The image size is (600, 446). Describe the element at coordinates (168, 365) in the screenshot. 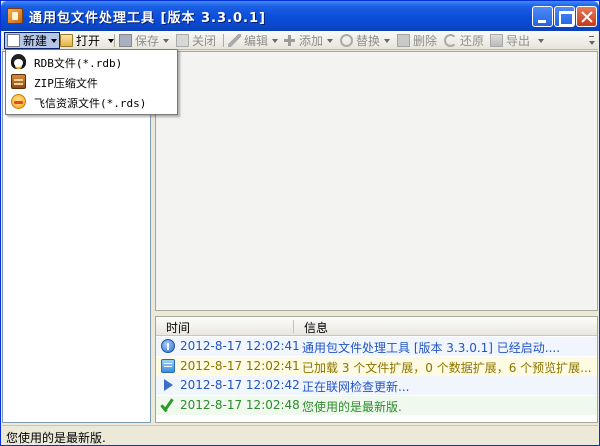

I see `message-icon` at that location.